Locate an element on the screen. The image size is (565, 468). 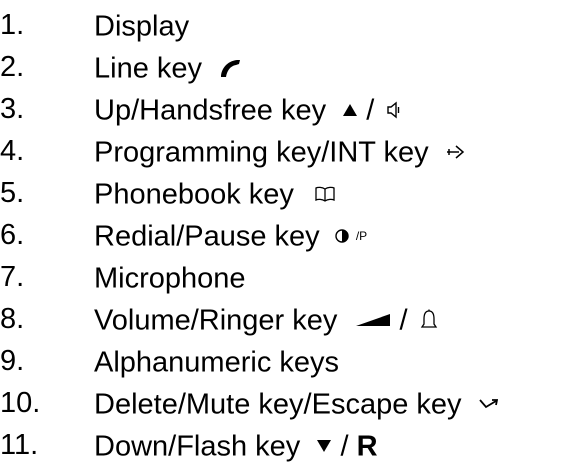
item-number: 6. is located at coordinates (12, 235).